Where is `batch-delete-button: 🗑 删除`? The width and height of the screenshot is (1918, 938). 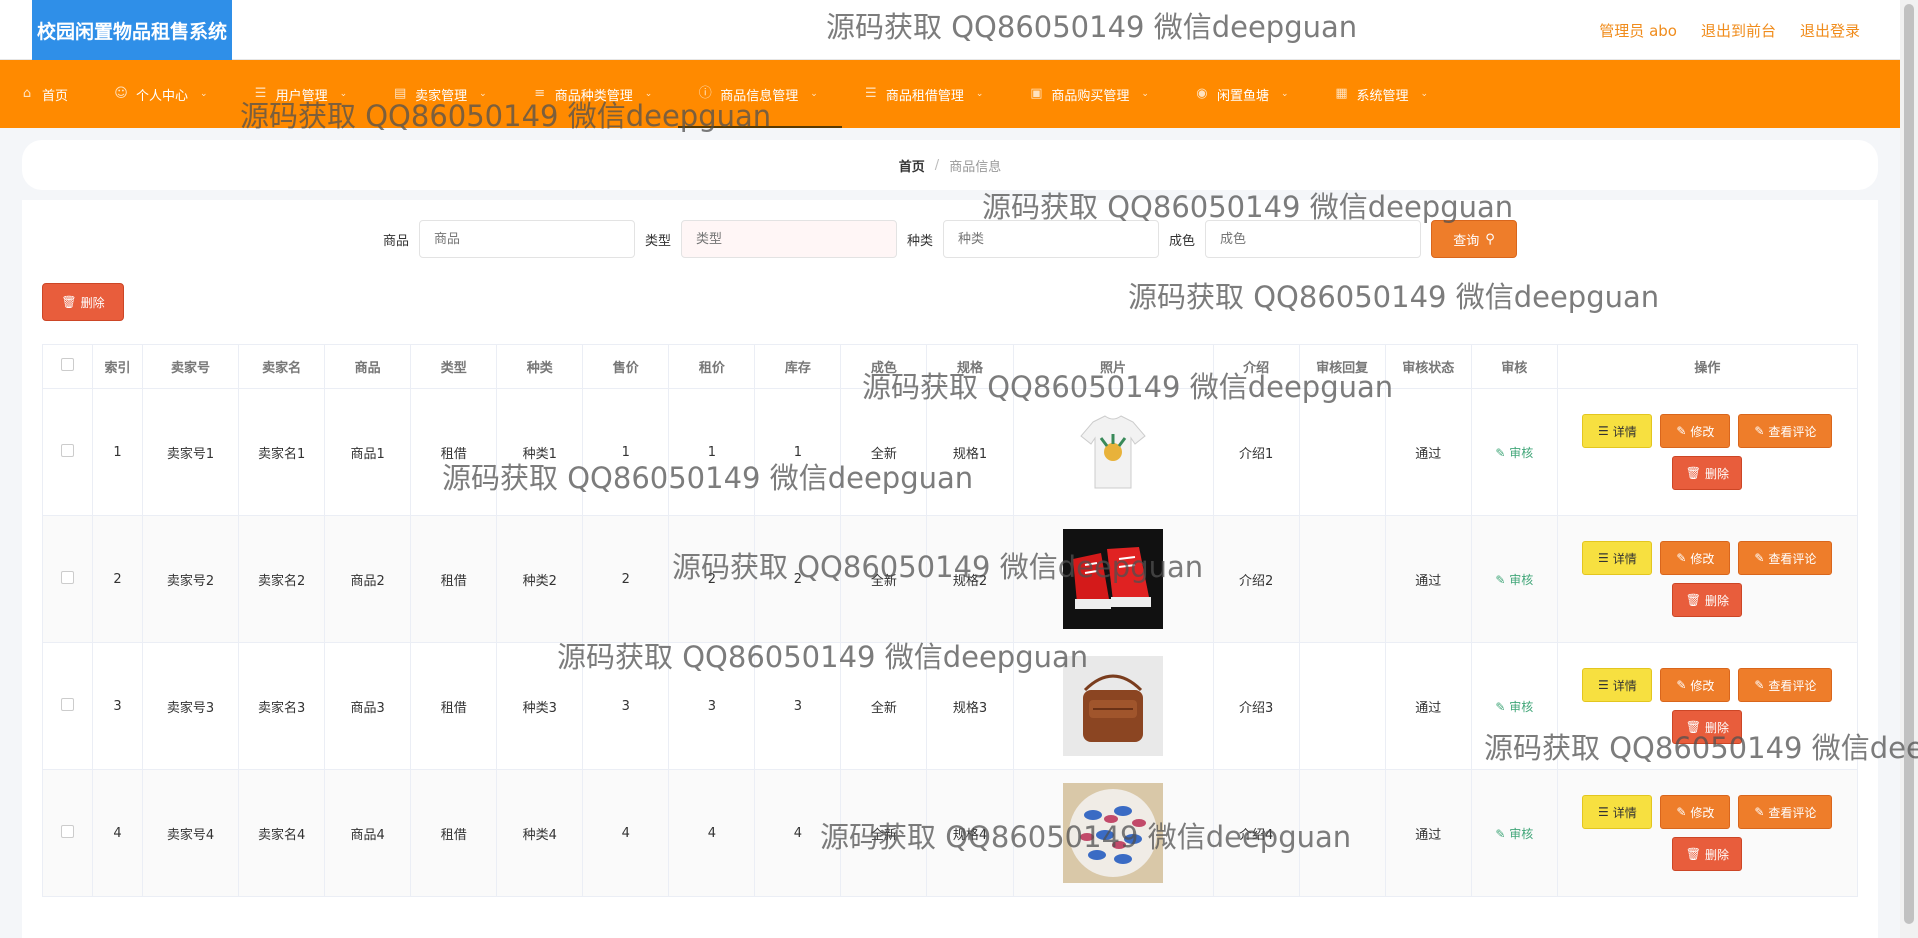
batch-delete-button: 🗑 删除 is located at coordinates (83, 302).